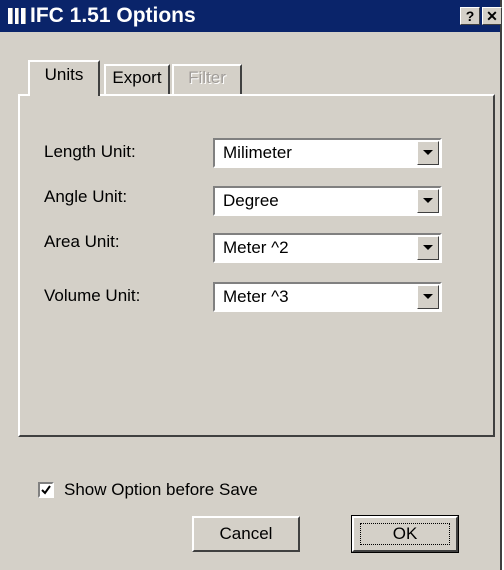 The height and width of the screenshot is (570, 504). I want to click on window-title: IFC 1.51 Options, so click(113, 15).